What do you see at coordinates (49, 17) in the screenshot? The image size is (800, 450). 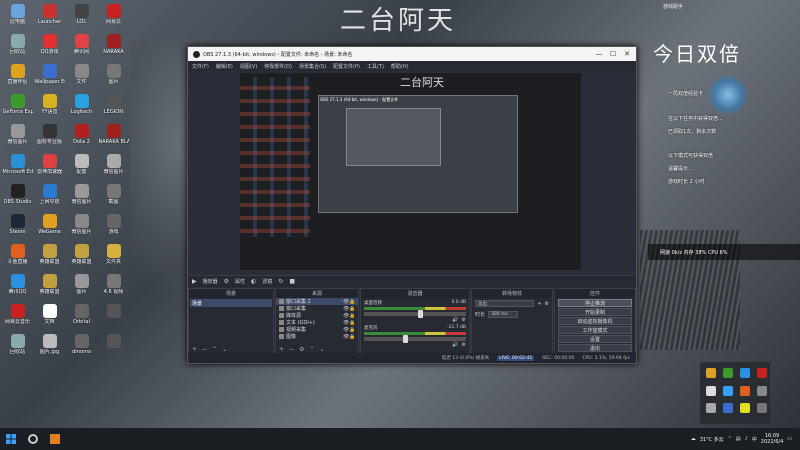 I see `desktop-icon: Launcher` at bounding box center [49, 17].